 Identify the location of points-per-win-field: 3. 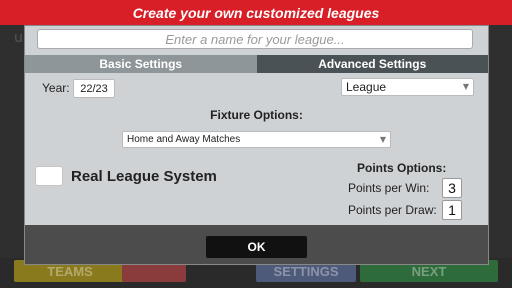
(452, 188).